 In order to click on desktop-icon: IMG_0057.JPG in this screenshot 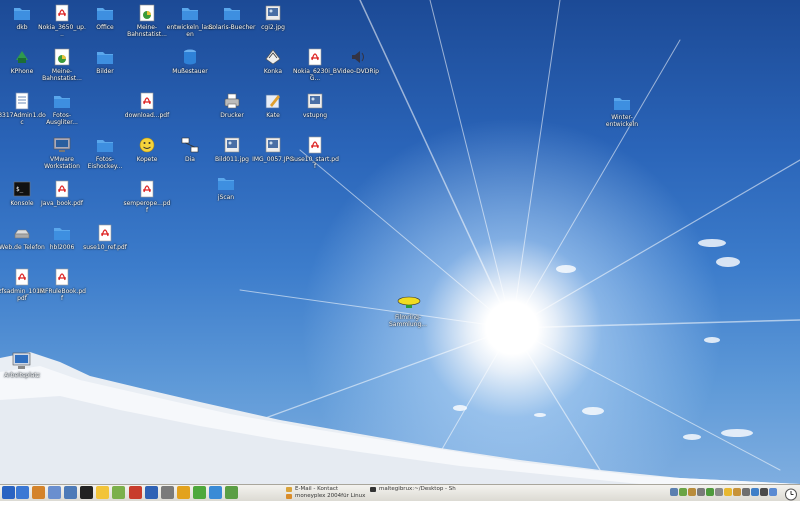, I will do `click(273, 149)`.